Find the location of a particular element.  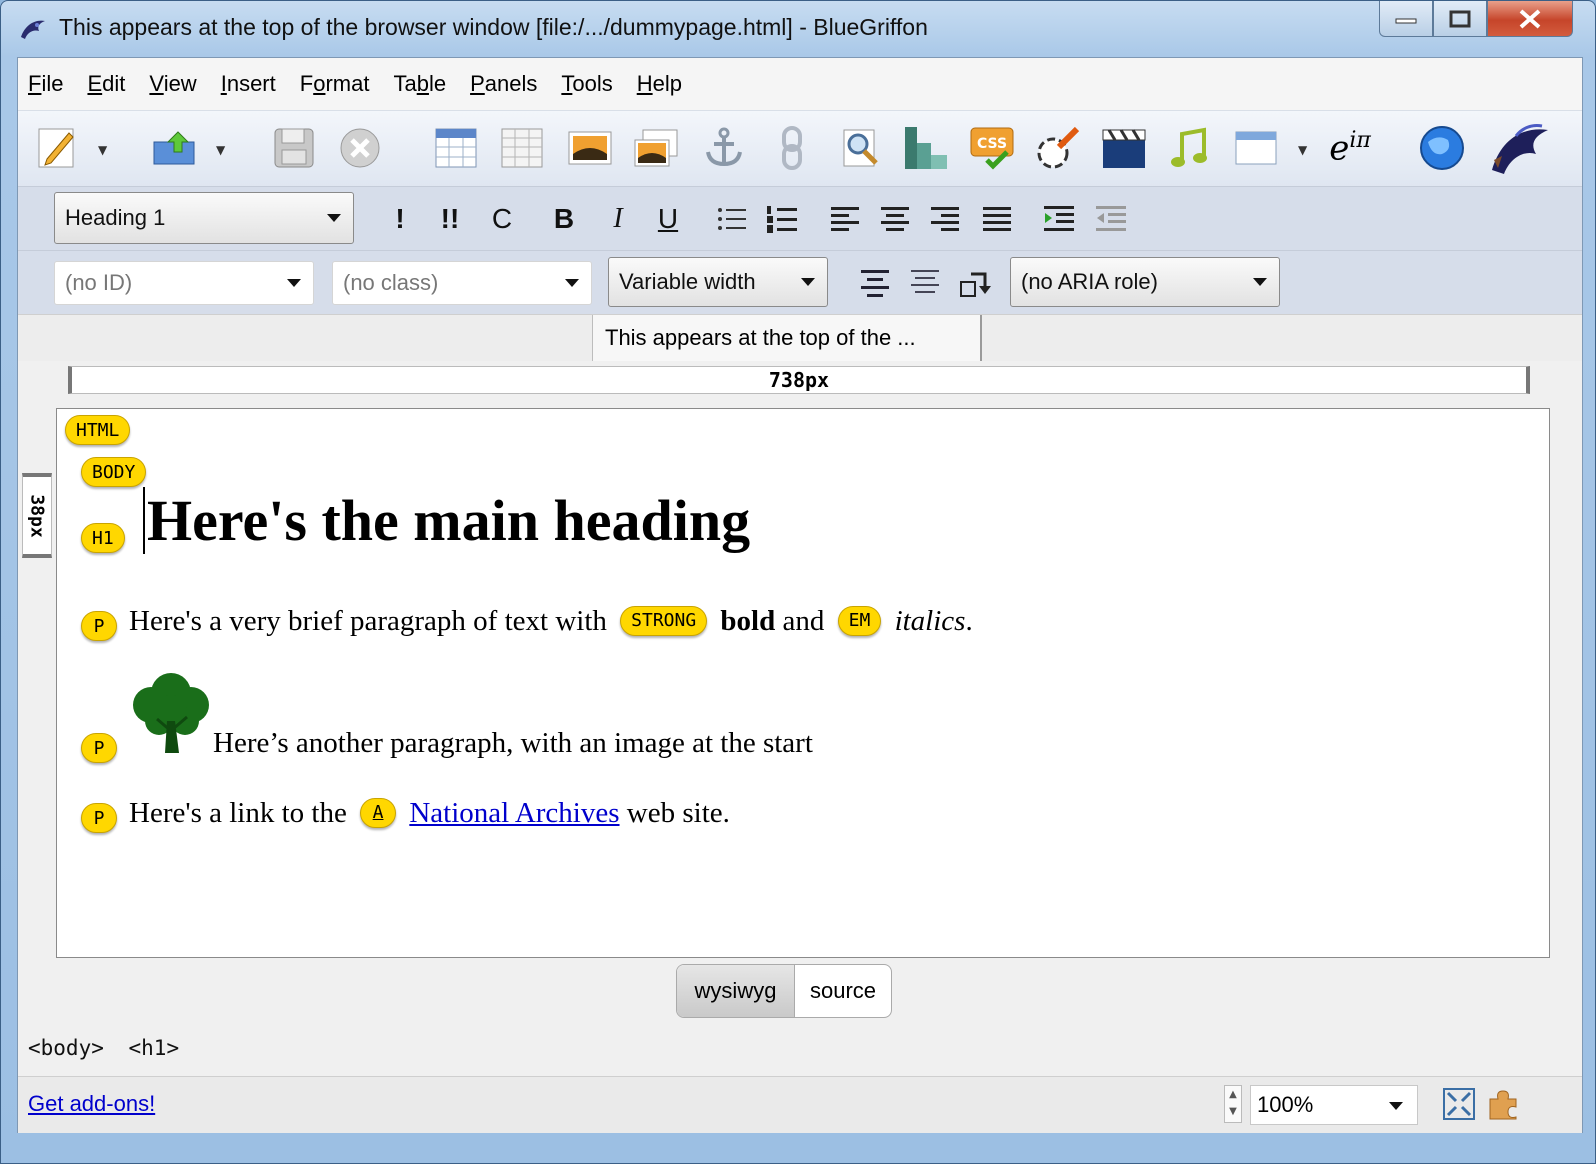

main-heading: Here's the main heading is located at coordinates (446, 520).